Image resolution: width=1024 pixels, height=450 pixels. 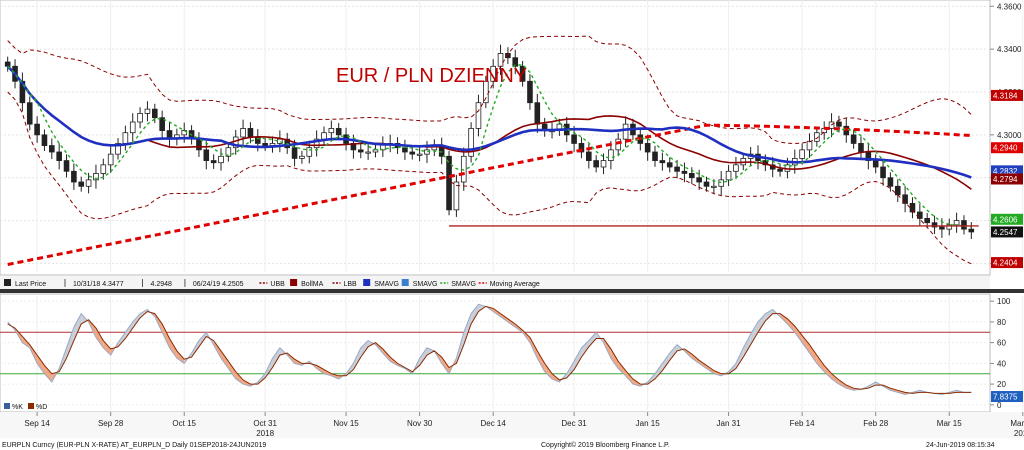 What do you see at coordinates (17, 407) in the screenshot?
I see `lower-legend-label: %K` at bounding box center [17, 407].